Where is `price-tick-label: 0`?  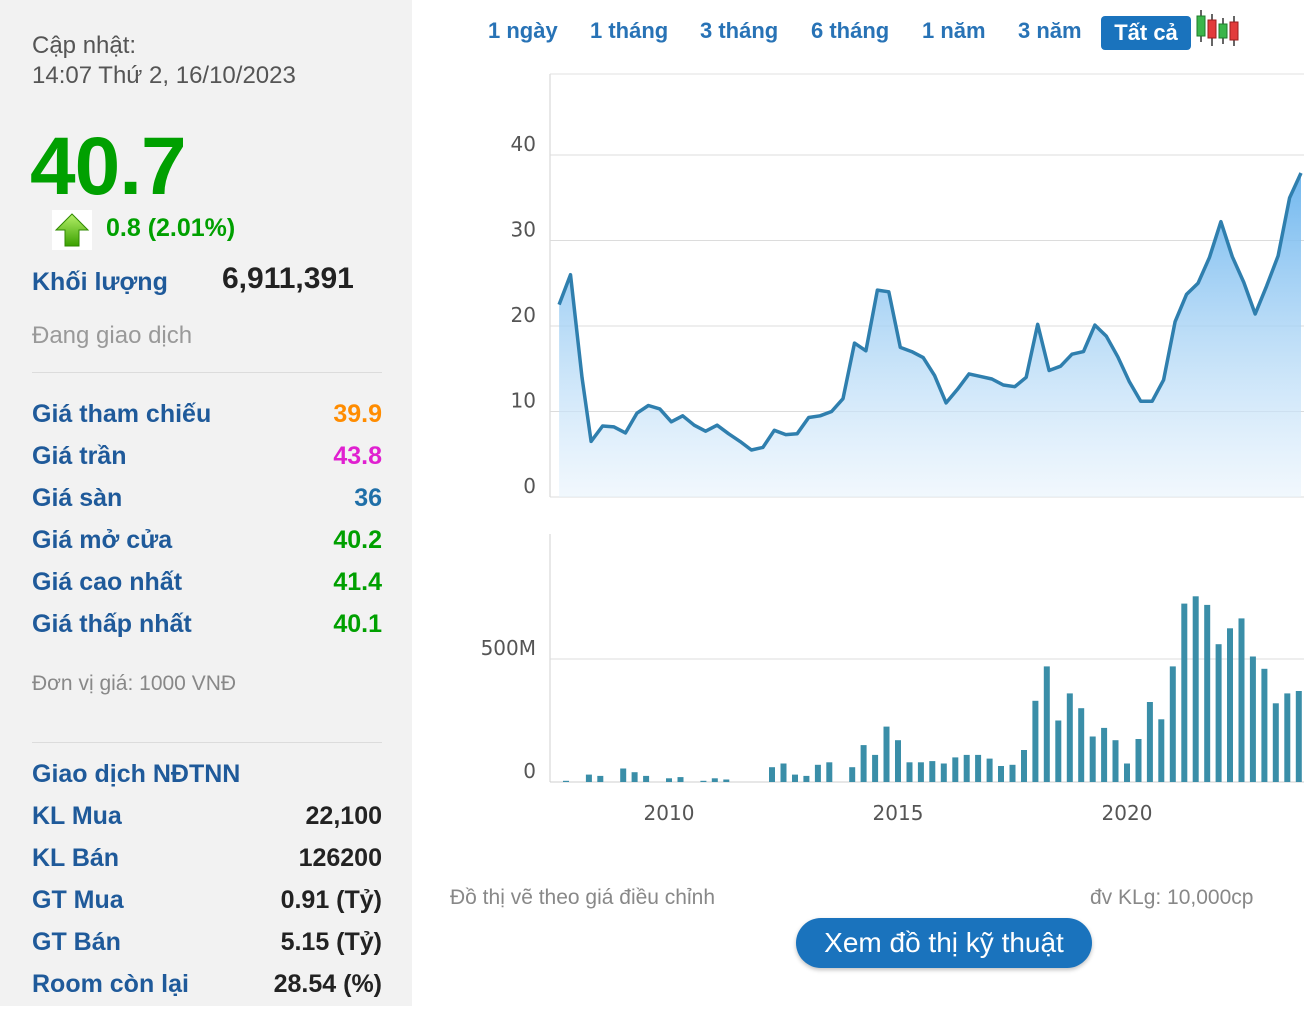
price-tick-label: 0 is located at coordinates (529, 486).